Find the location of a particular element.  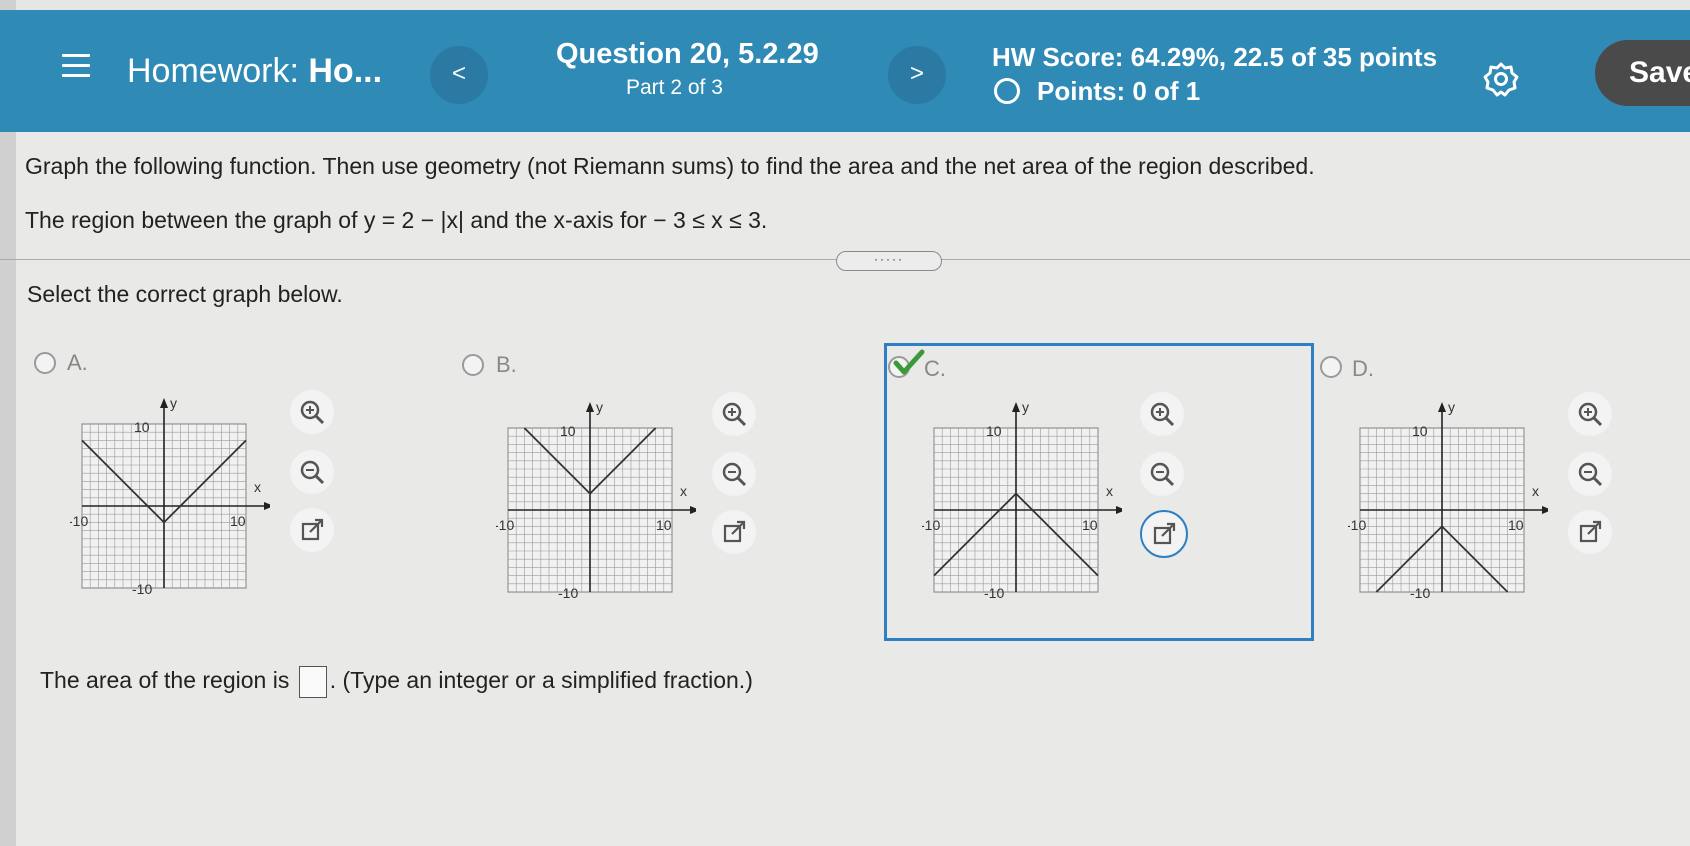

open-icon-b is located at coordinates (734, 532).